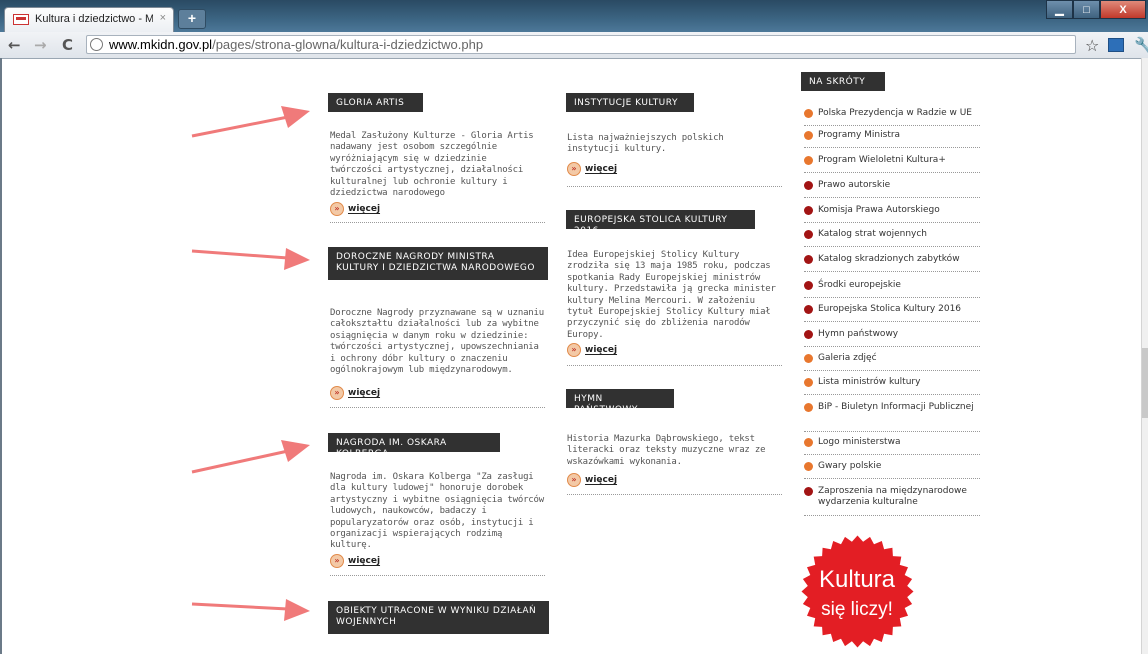 The image size is (1148, 654). I want to click on sidebar-header-na-skroty: NA SKRÓTY, so click(843, 81).